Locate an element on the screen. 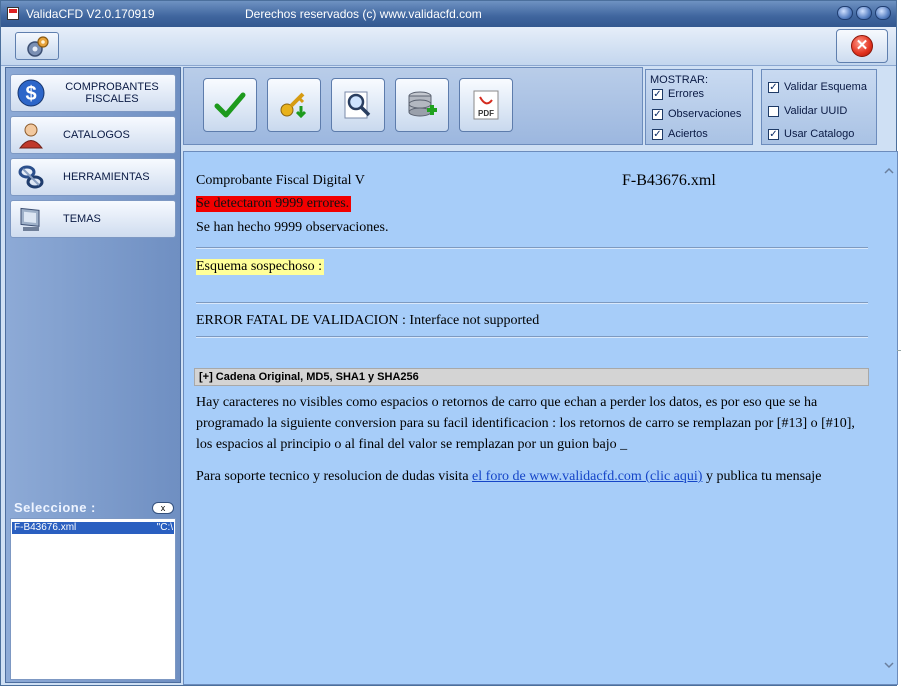  window-title: ValidaCFD V2.0.170919 is located at coordinates (90, 14).